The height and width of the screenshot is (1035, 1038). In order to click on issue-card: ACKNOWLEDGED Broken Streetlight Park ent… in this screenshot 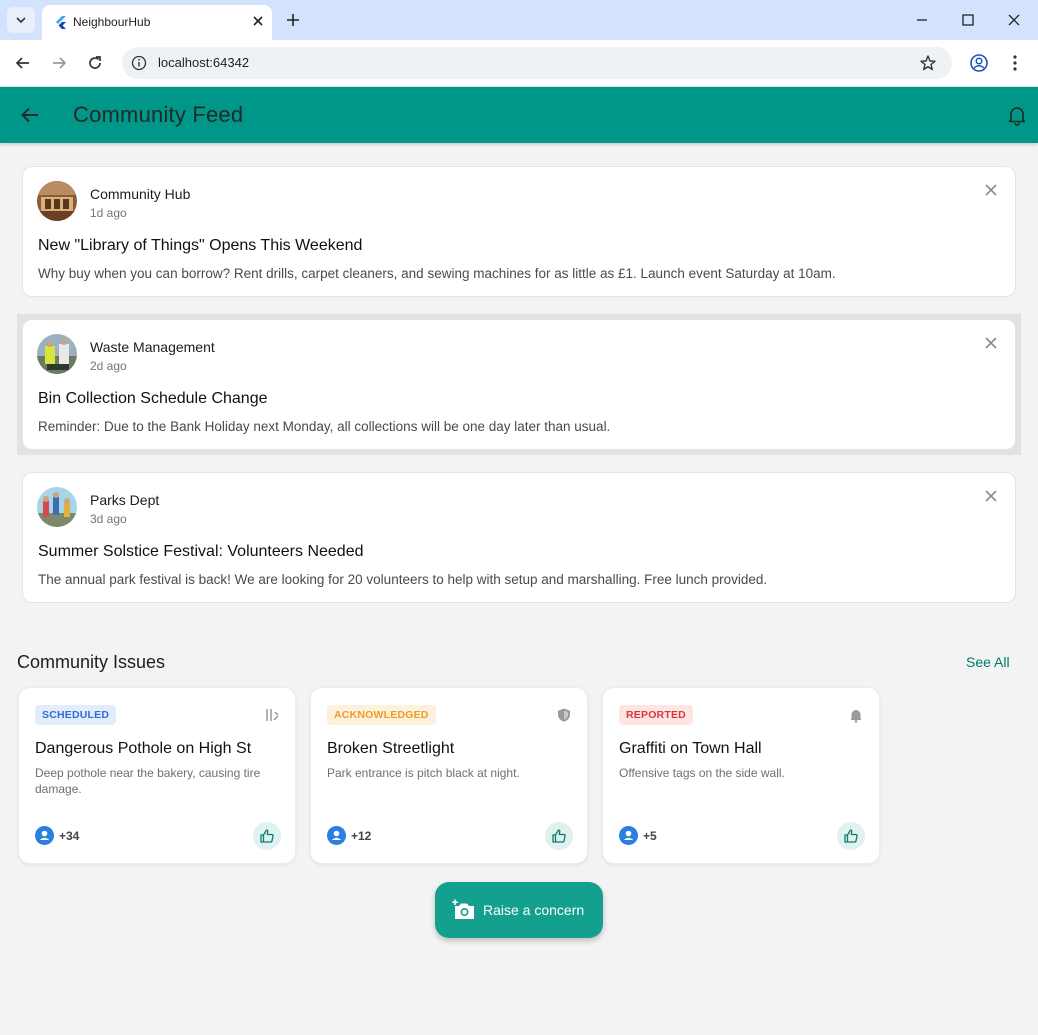, I will do `click(449, 775)`.